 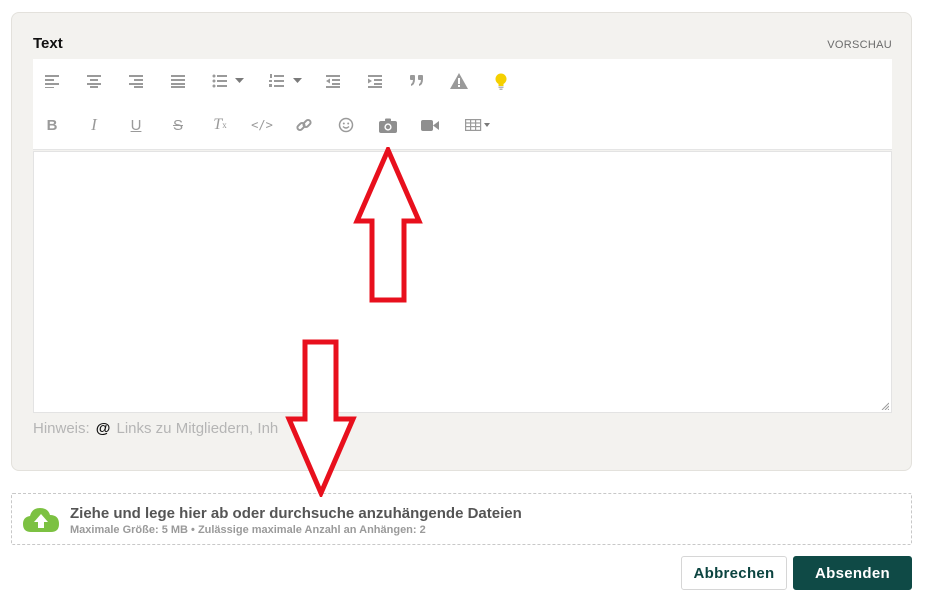 What do you see at coordinates (41, 520) in the screenshot?
I see `cloud-upload-icon` at bounding box center [41, 520].